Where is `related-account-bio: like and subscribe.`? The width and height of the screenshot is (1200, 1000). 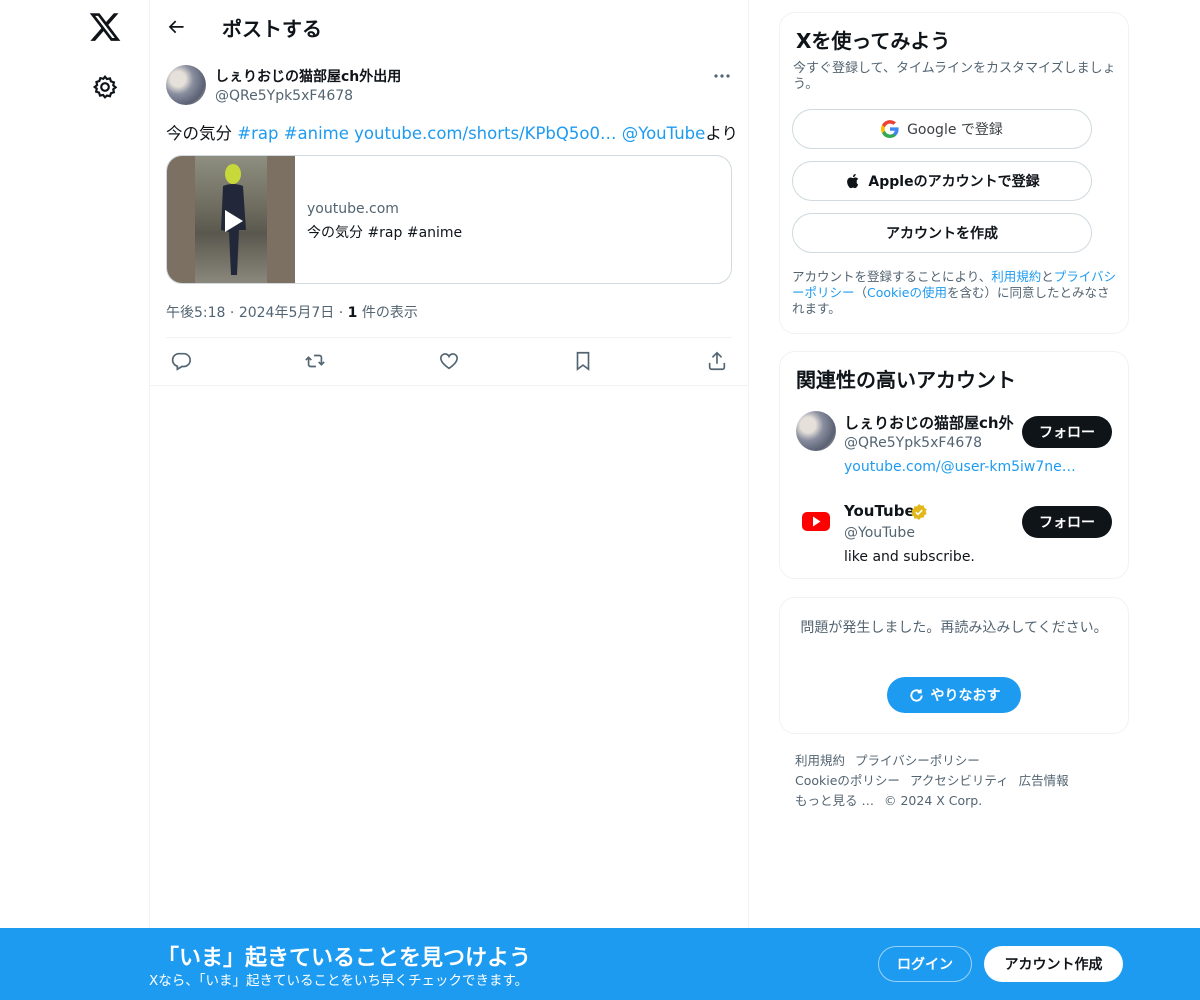 related-account-bio: like and subscribe. is located at coordinates (909, 557).